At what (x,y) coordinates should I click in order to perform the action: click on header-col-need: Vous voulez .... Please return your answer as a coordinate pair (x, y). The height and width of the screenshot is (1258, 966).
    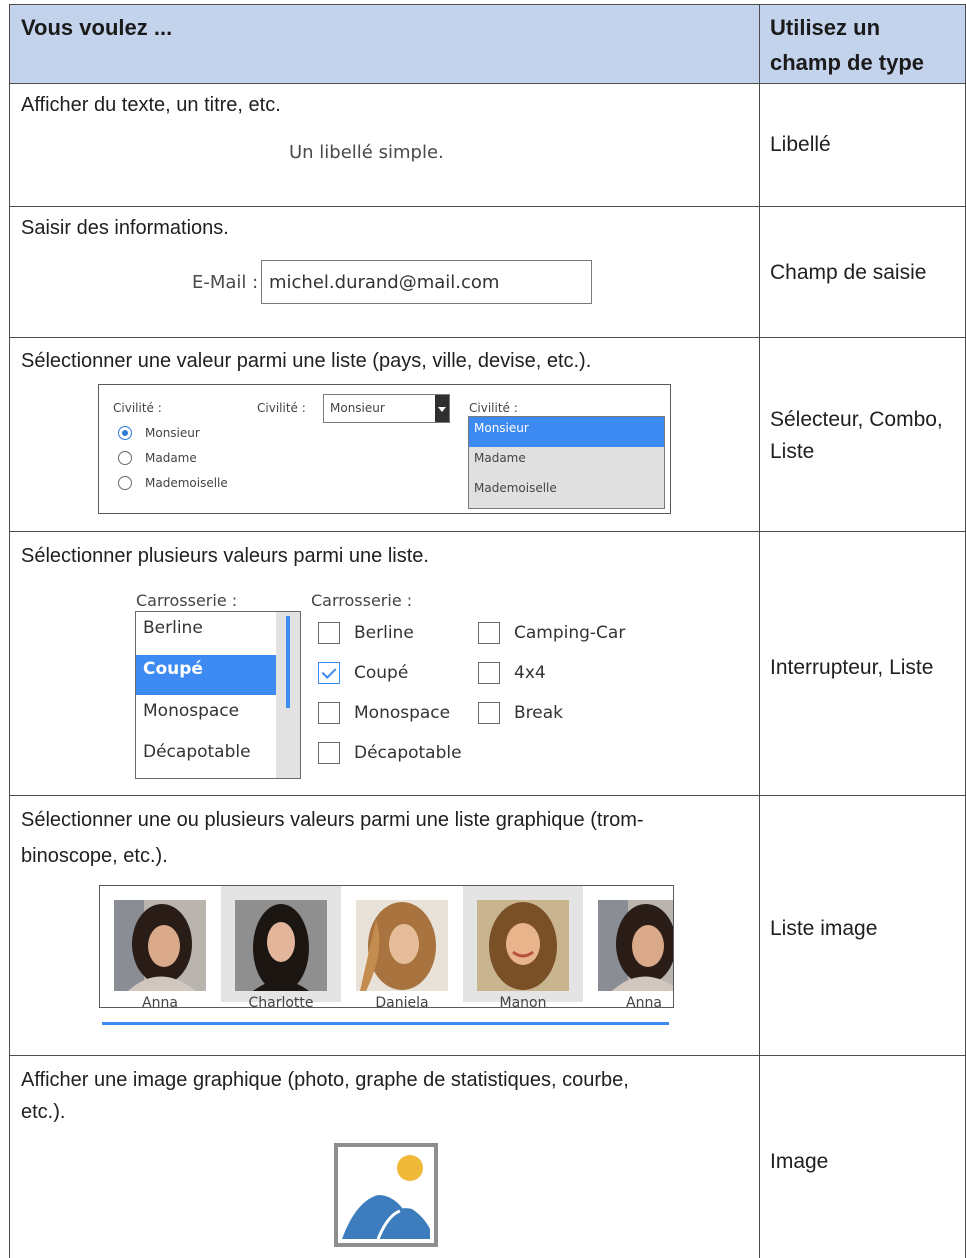
    Looking at the image, I should click on (97, 27).